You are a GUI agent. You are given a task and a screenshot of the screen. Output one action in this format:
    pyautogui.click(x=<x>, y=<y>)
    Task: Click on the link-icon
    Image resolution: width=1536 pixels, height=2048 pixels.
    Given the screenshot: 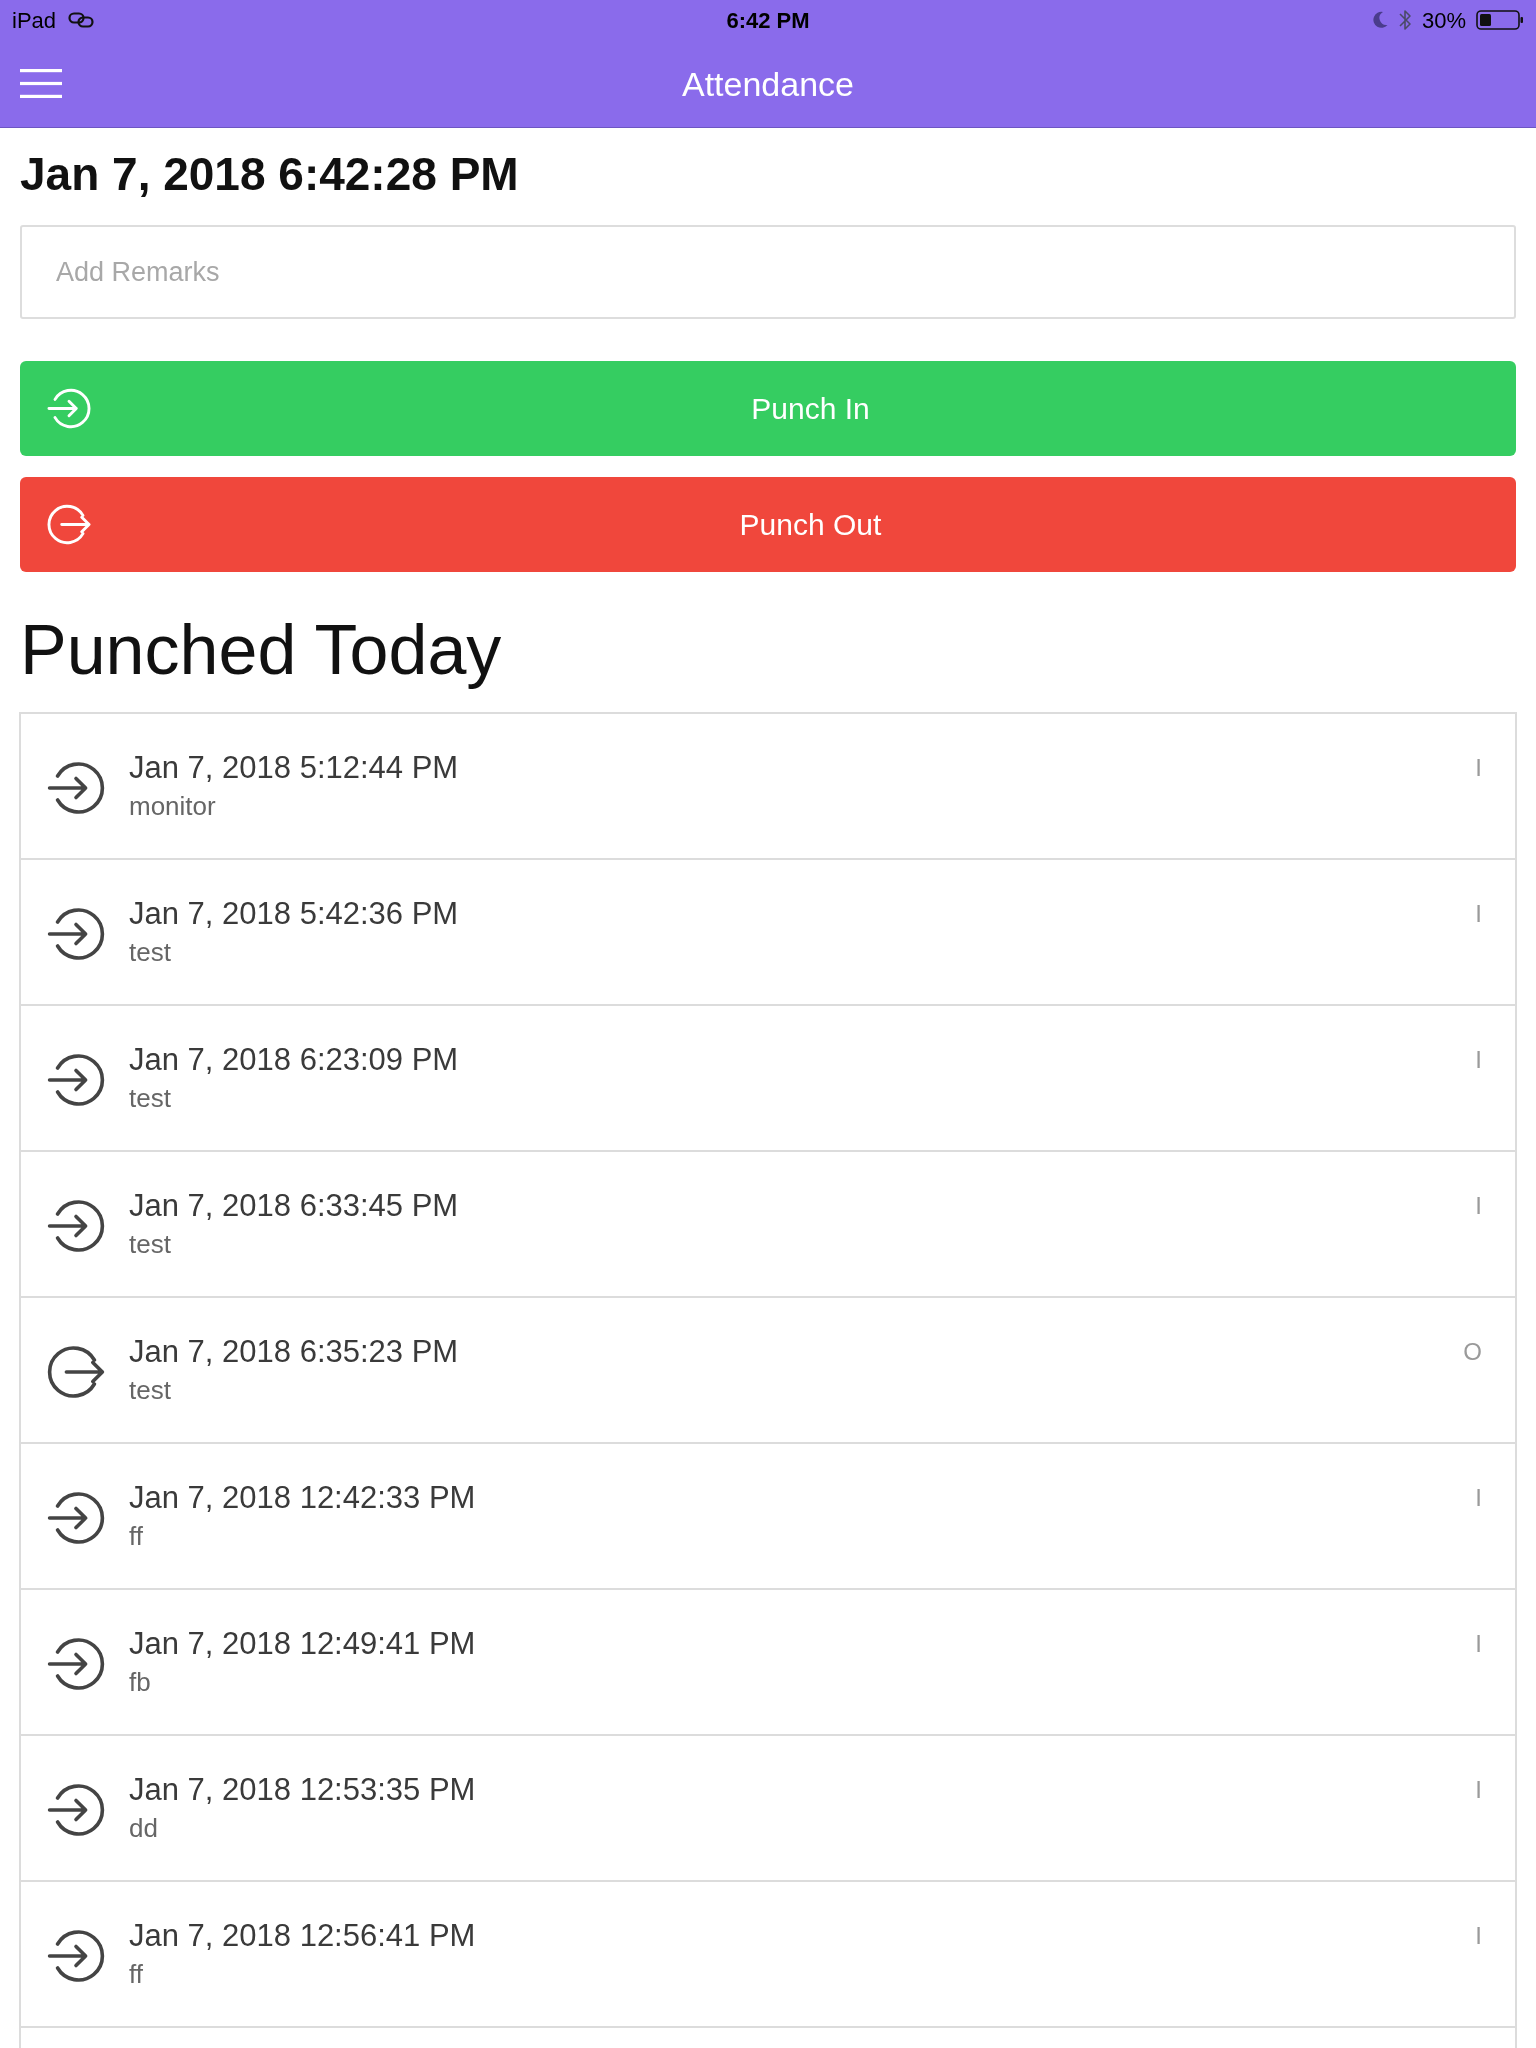 What is the action you would take?
    pyautogui.click(x=81, y=20)
    